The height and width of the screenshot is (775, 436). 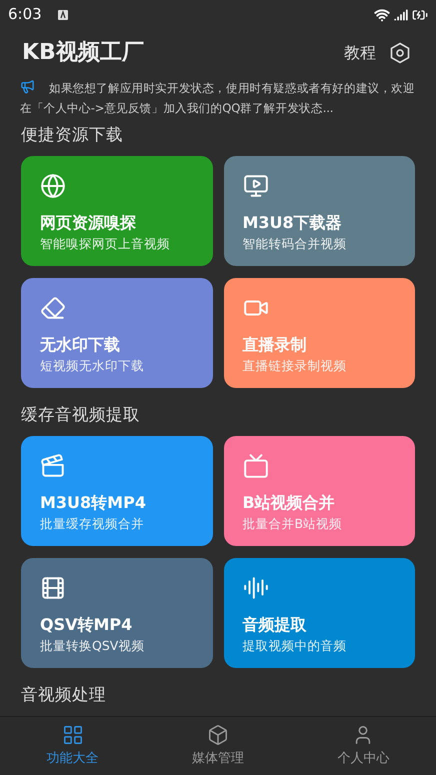 What do you see at coordinates (116, 491) in the screenshot?
I see `feature-card: M3U8转MP4 批量缓存视频合并` at bounding box center [116, 491].